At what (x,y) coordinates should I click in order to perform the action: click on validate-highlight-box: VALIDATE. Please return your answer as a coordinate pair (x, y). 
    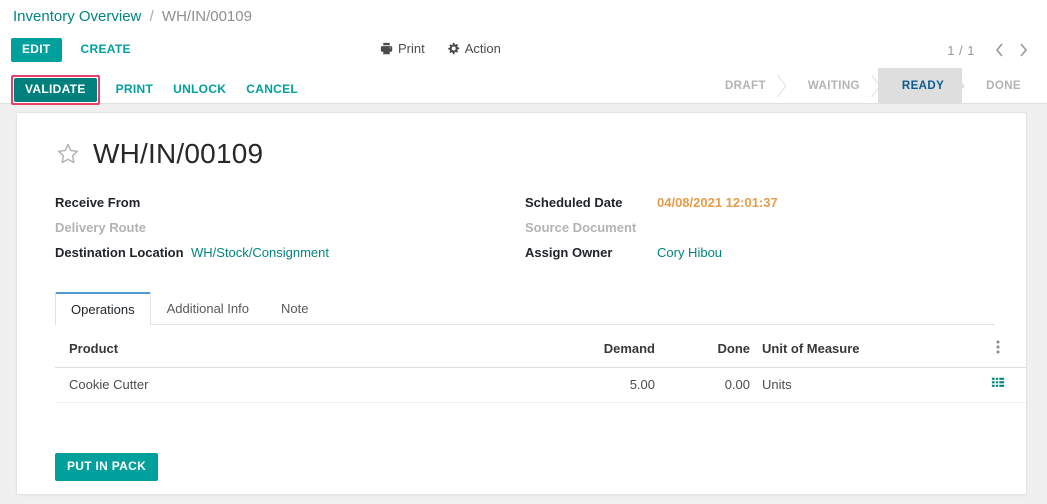
    Looking at the image, I should click on (55, 90).